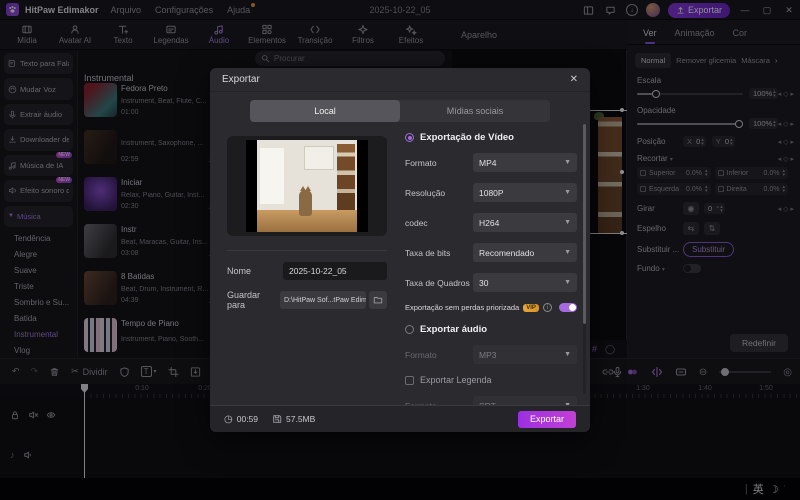  Describe the element at coordinates (475, 111) in the screenshot. I see `tab-midias-sociais: Mídias sociais` at that location.